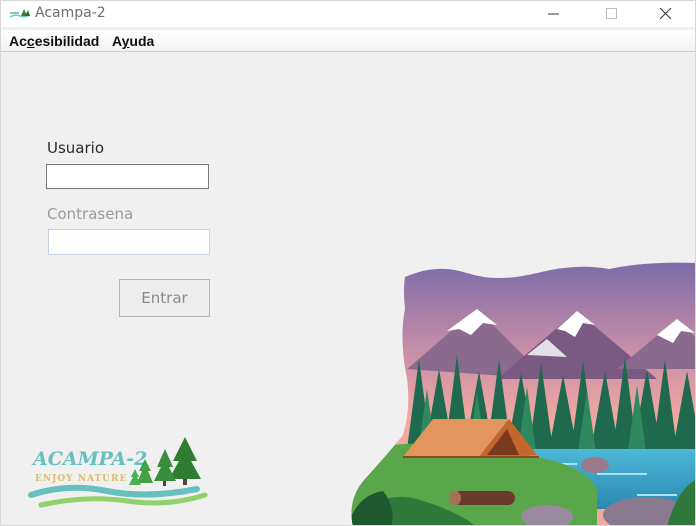 This screenshot has width=696, height=526. I want to click on menu-accesibilidad: Accesibilidad, so click(54, 41).